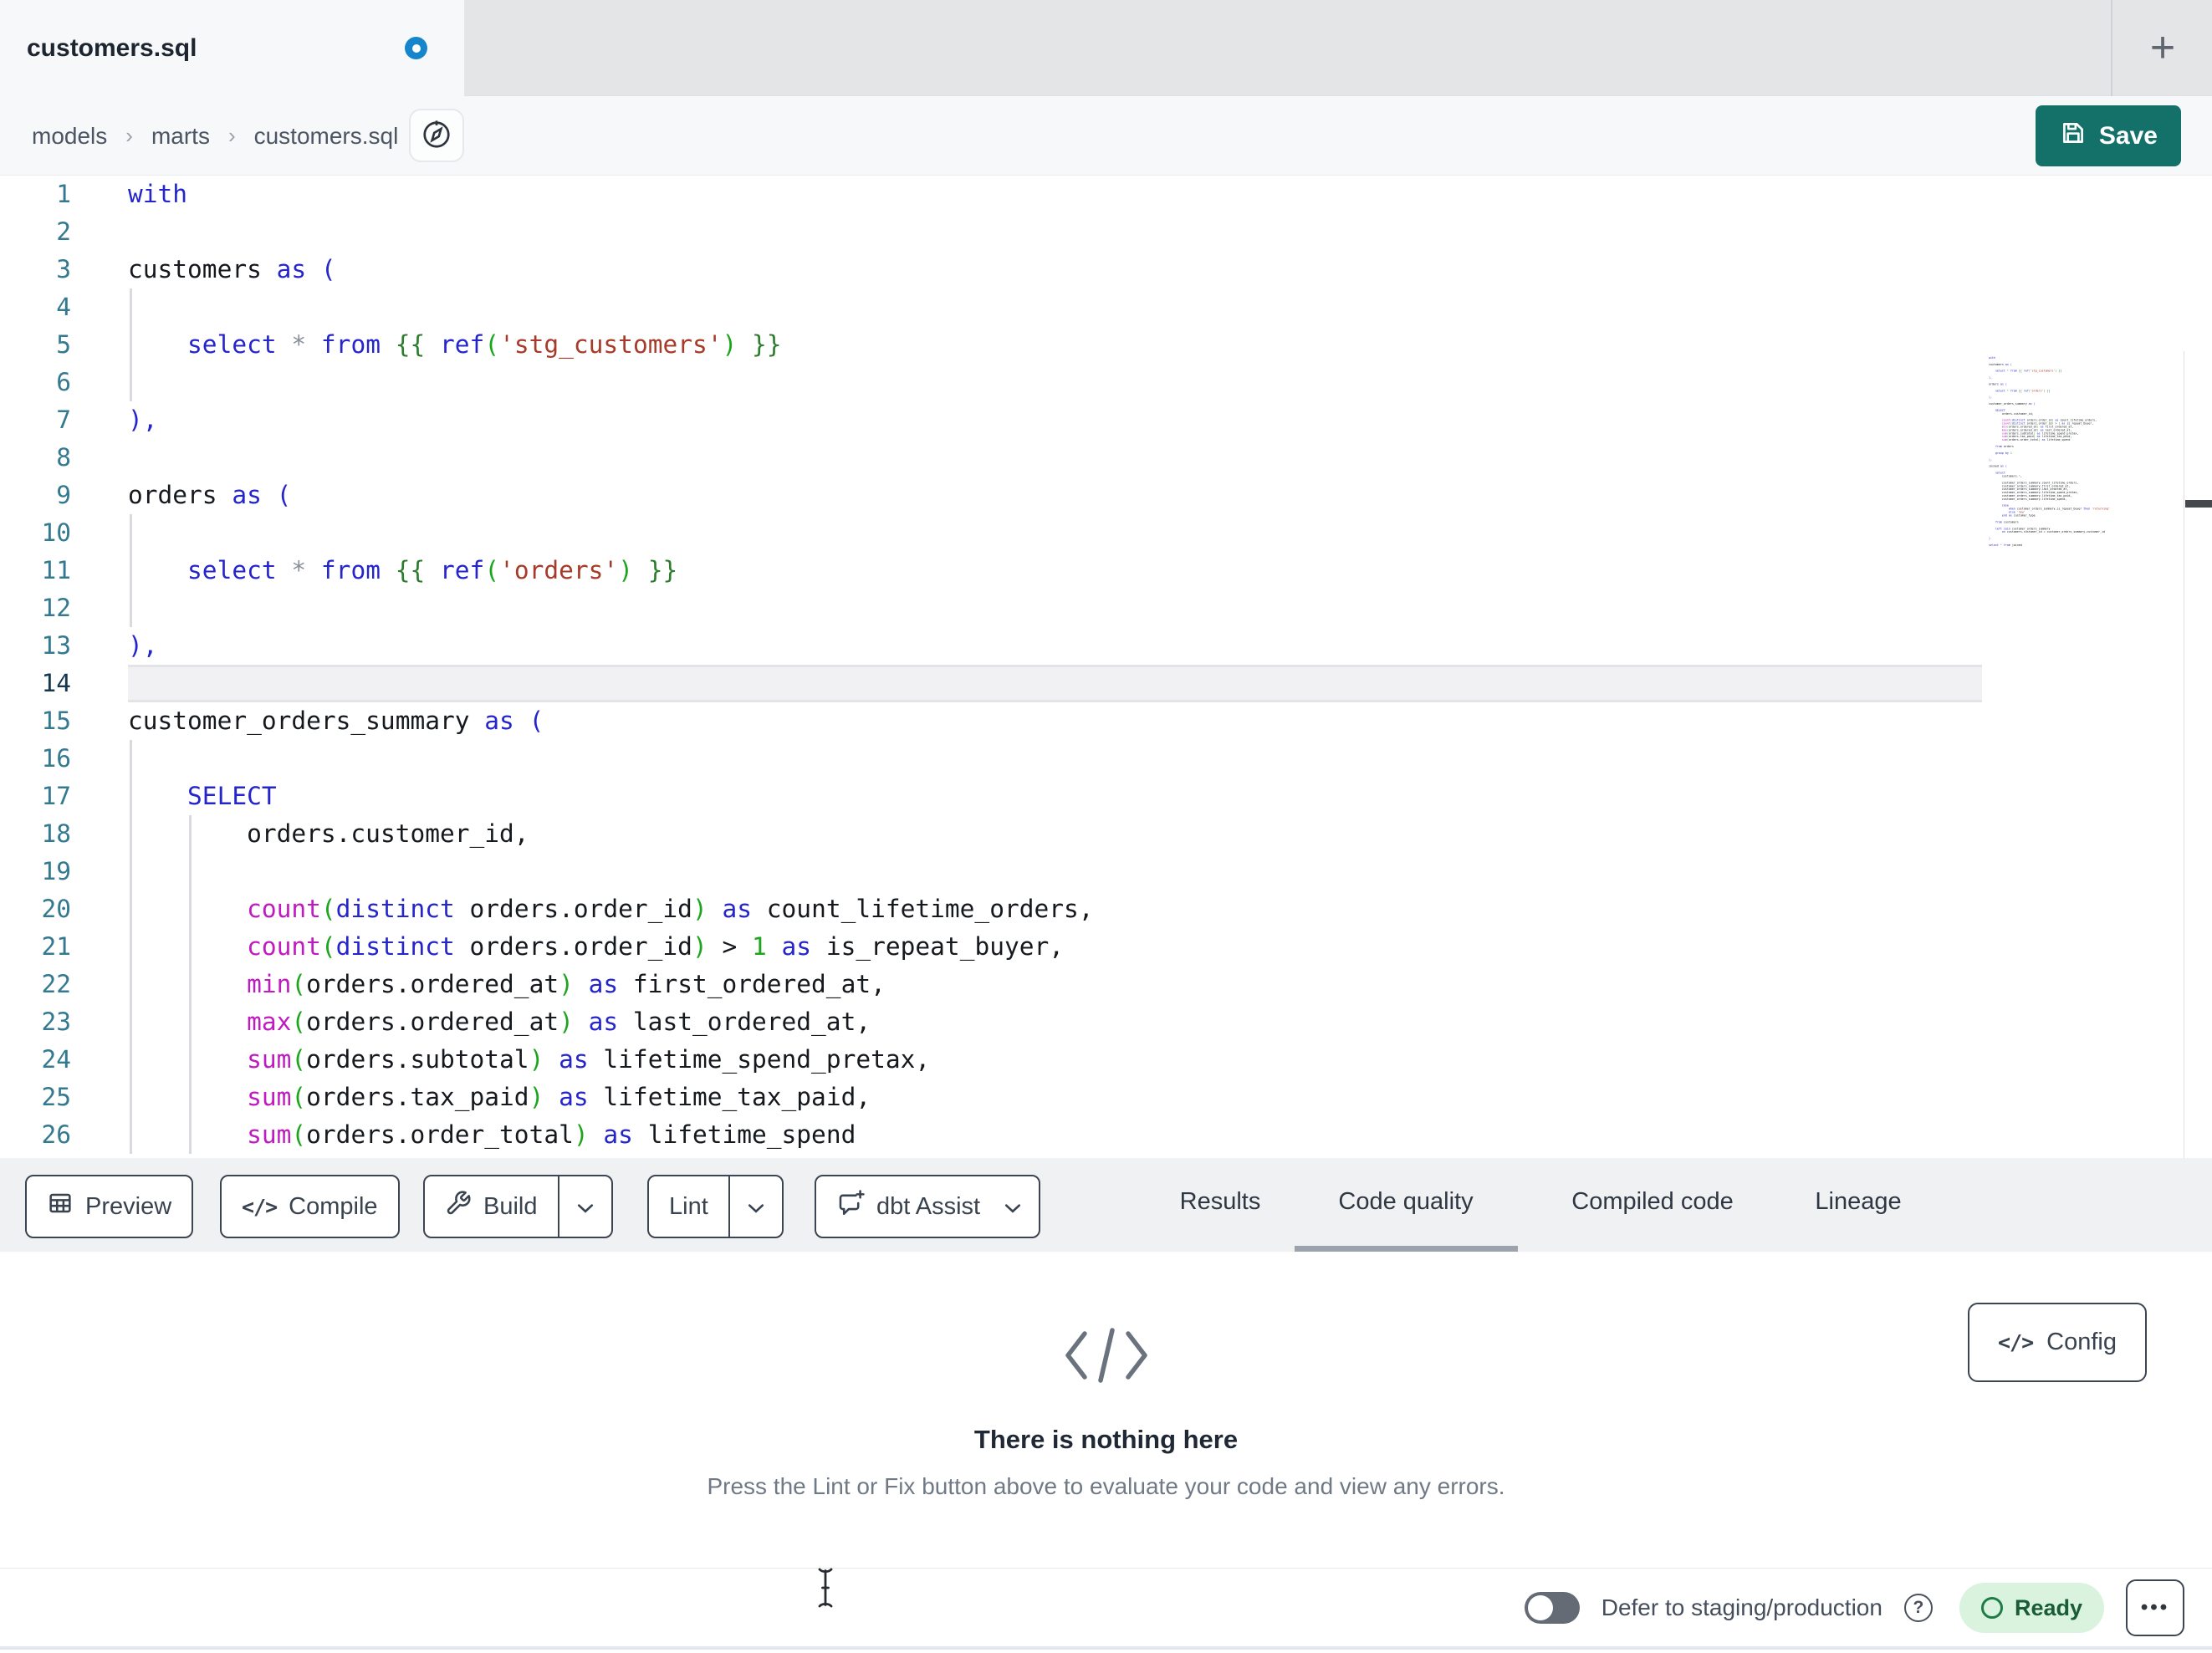 The width and height of the screenshot is (2212, 1653). What do you see at coordinates (35, 232) in the screenshot?
I see `line-number: 2` at bounding box center [35, 232].